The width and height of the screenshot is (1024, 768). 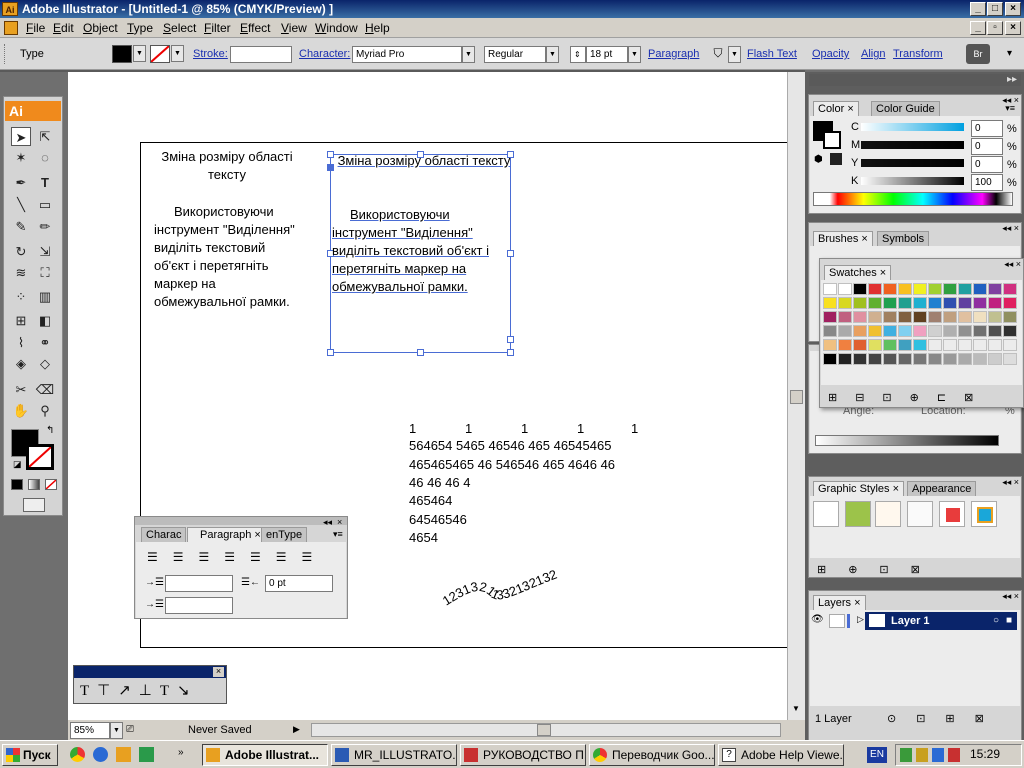 What do you see at coordinates (1012, 264) in the screenshot?
I see `swatches-close-icon: ◂◂ ×` at bounding box center [1012, 264].